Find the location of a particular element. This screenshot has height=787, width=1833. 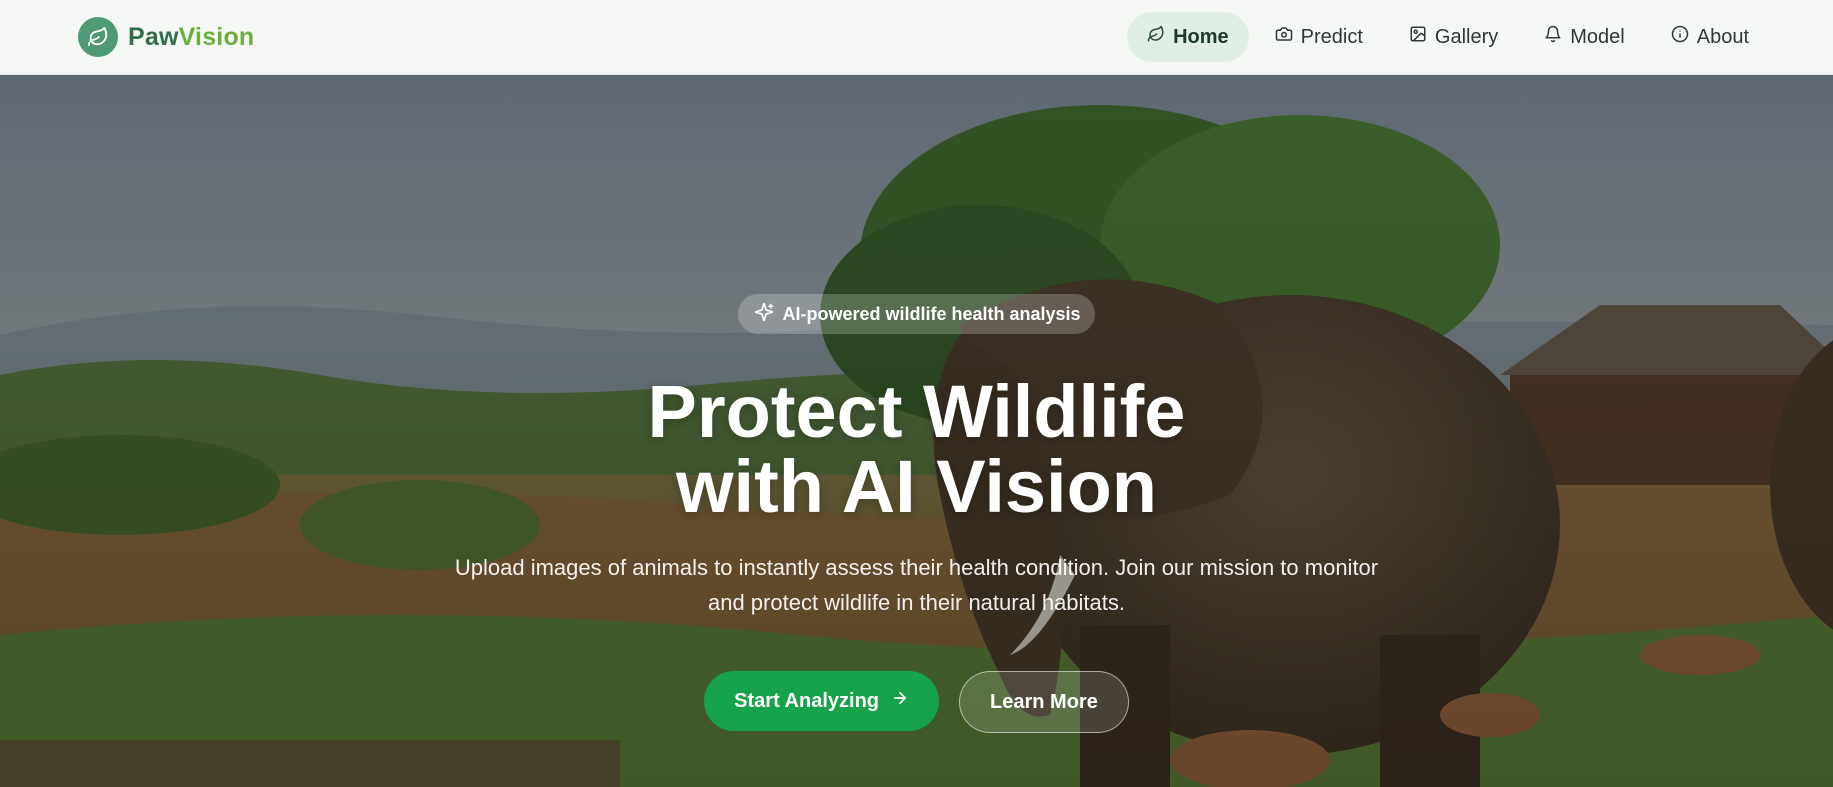

learn-more-button: Learn More is located at coordinates (1044, 702).